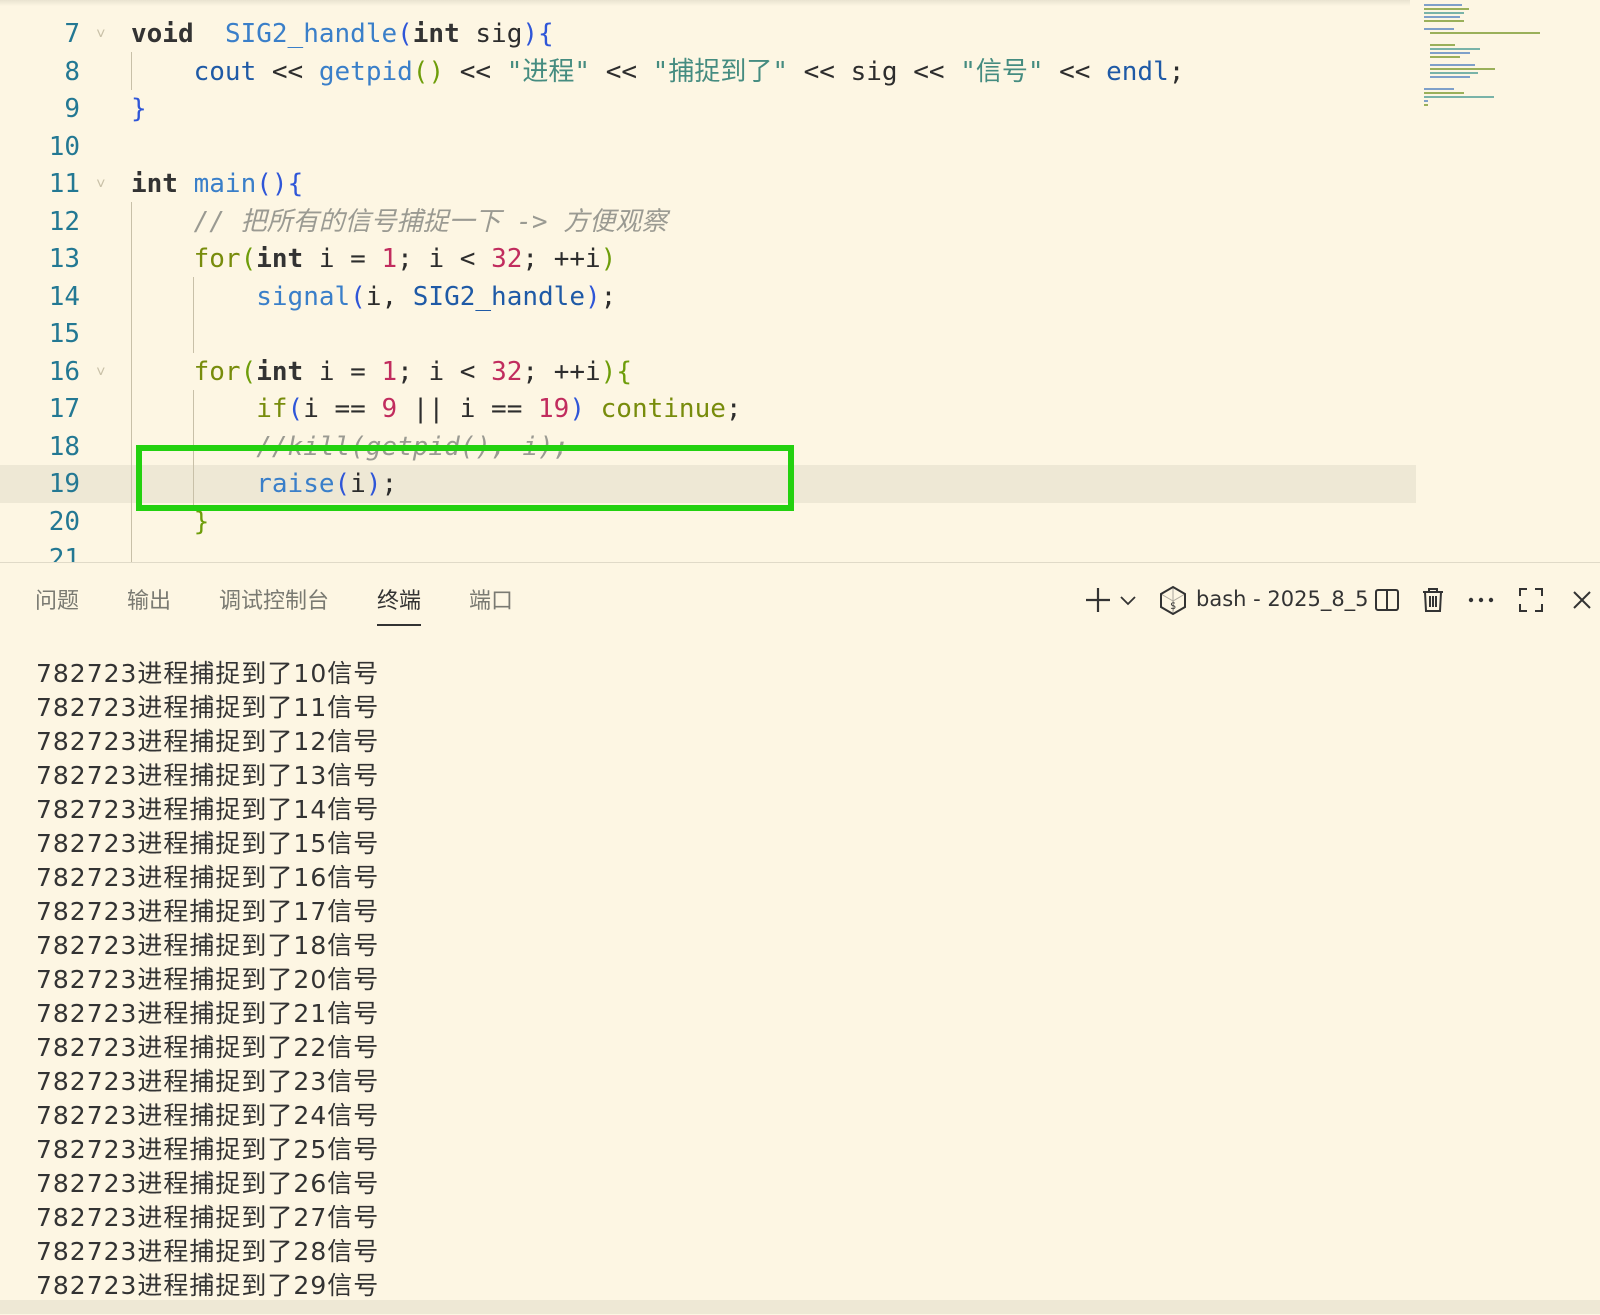 Image resolution: width=1600 pixels, height=1315 pixels. I want to click on plus-icon, so click(1098, 600).